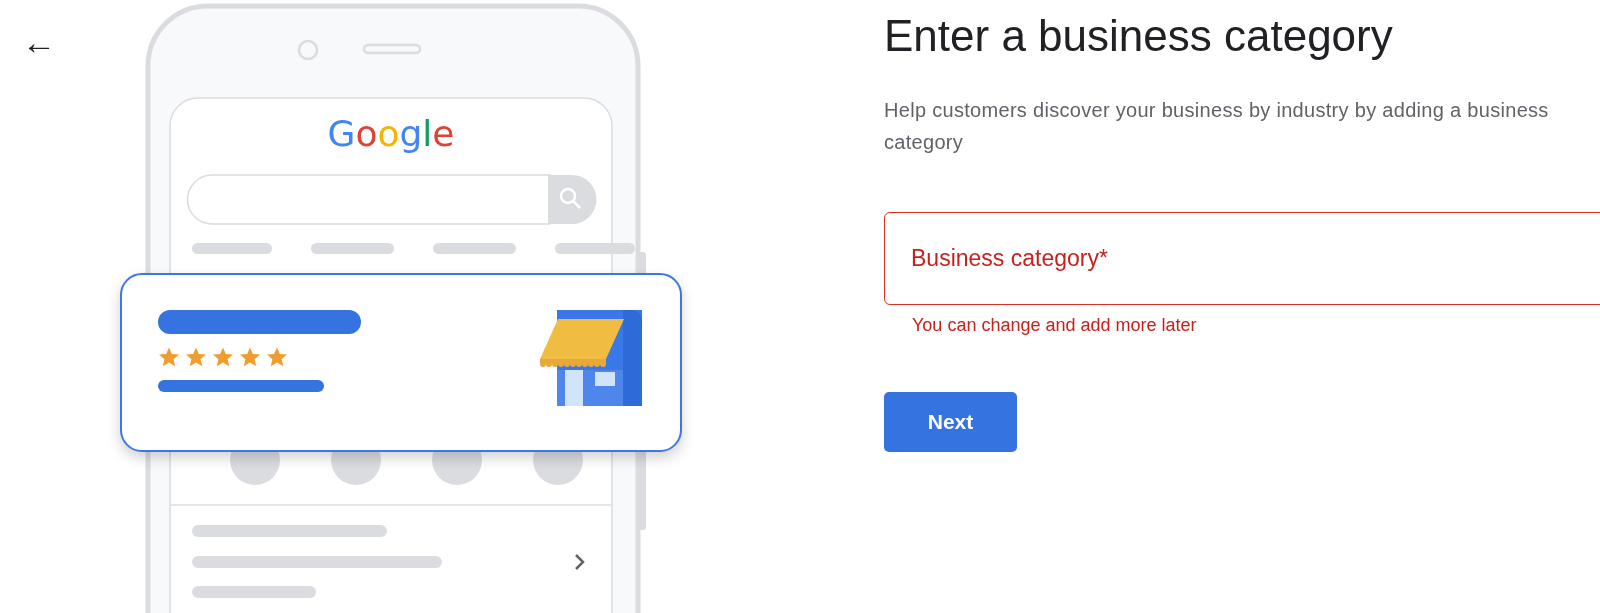  Describe the element at coordinates (391, 133) in the screenshot. I see `google-logo: Google` at that location.